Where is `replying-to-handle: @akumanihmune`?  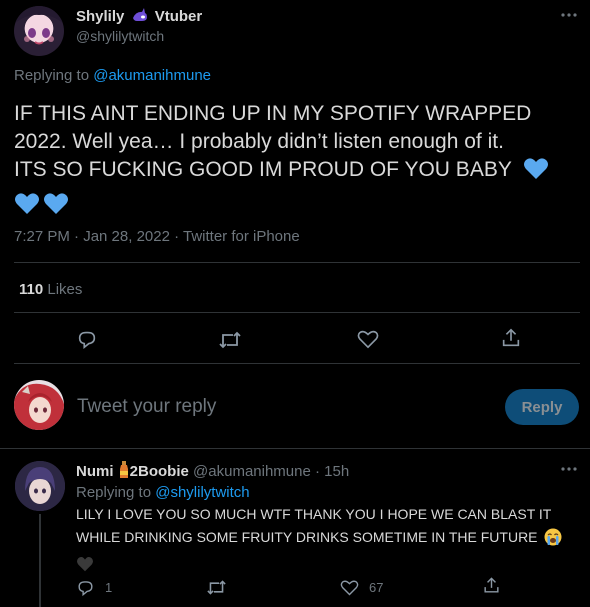
replying-to-handle: @akumanihmune is located at coordinates (152, 75).